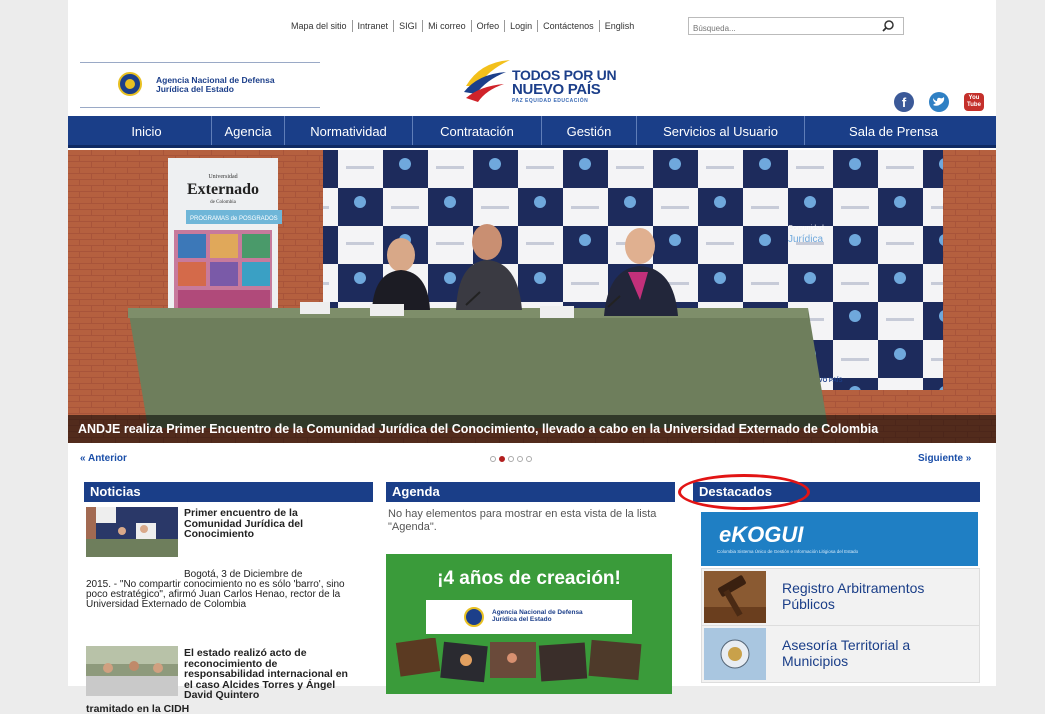 This screenshot has width=1045, height=714. I want to click on twitter-icon, so click(939, 102).